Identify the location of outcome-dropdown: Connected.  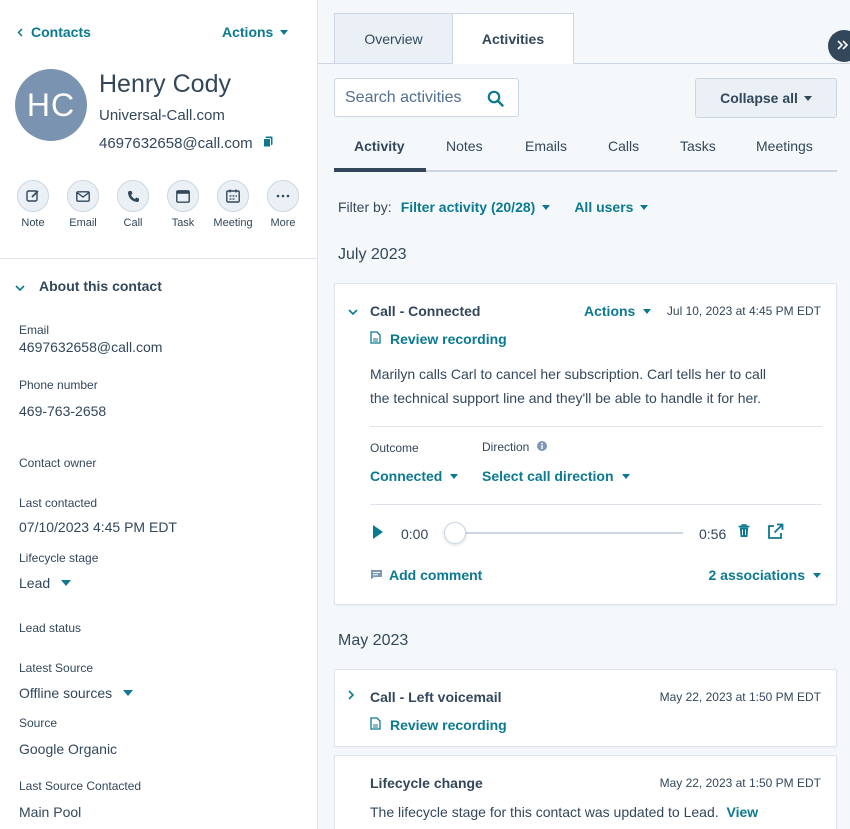
(414, 476).